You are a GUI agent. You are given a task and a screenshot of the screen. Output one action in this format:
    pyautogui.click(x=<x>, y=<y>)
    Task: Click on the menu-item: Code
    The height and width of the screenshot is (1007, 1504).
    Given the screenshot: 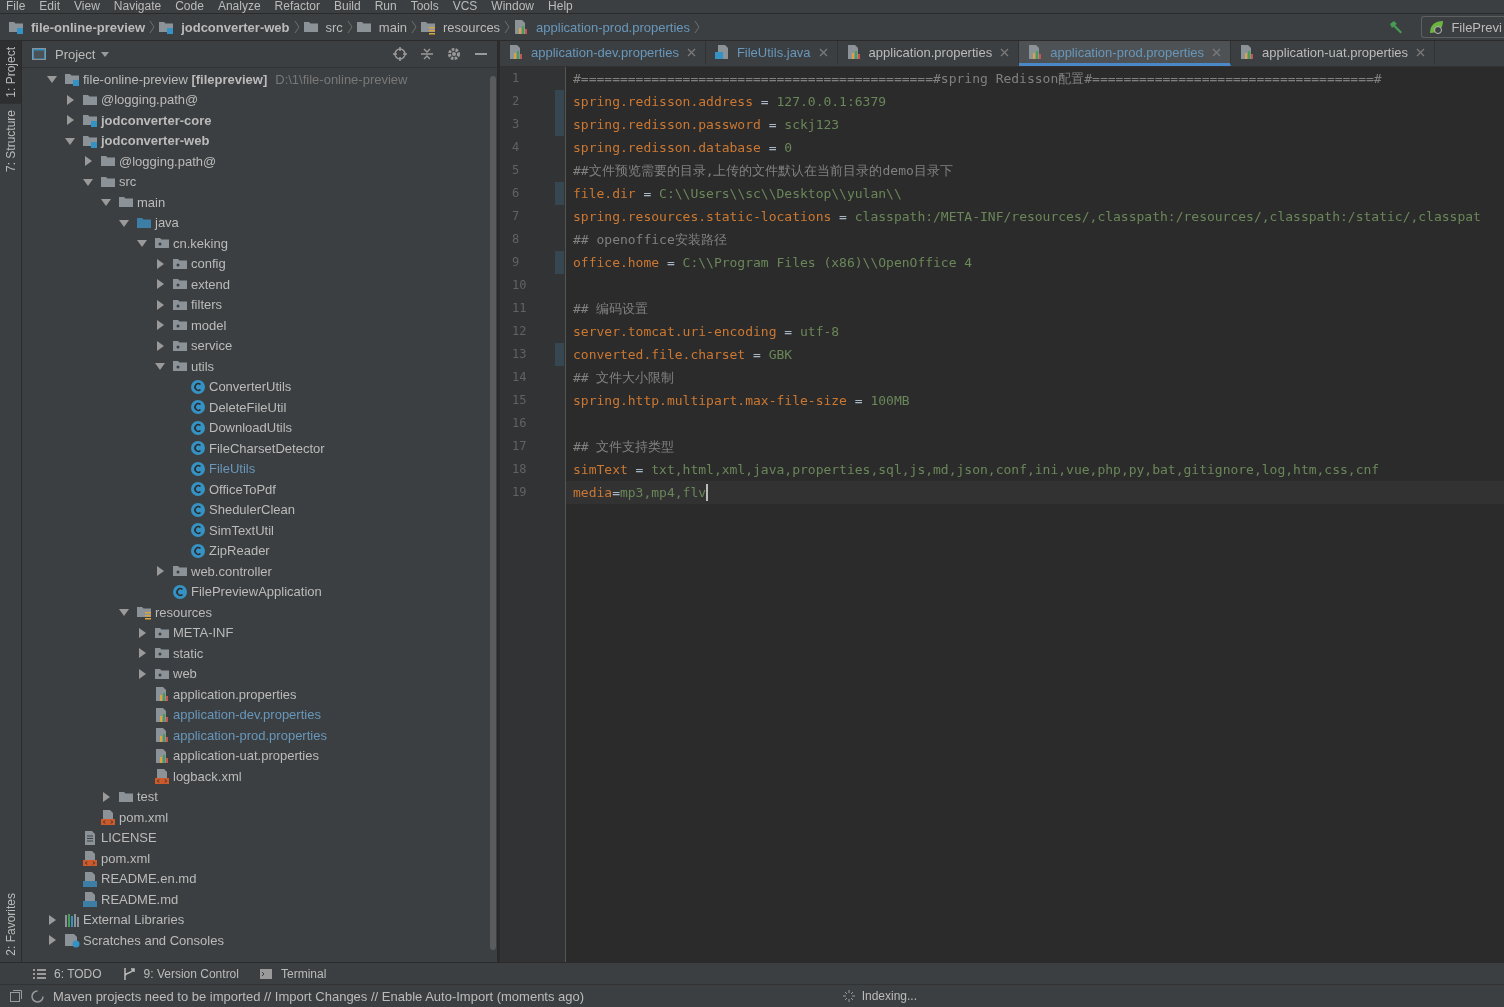 What is the action you would take?
    pyautogui.click(x=189, y=6)
    